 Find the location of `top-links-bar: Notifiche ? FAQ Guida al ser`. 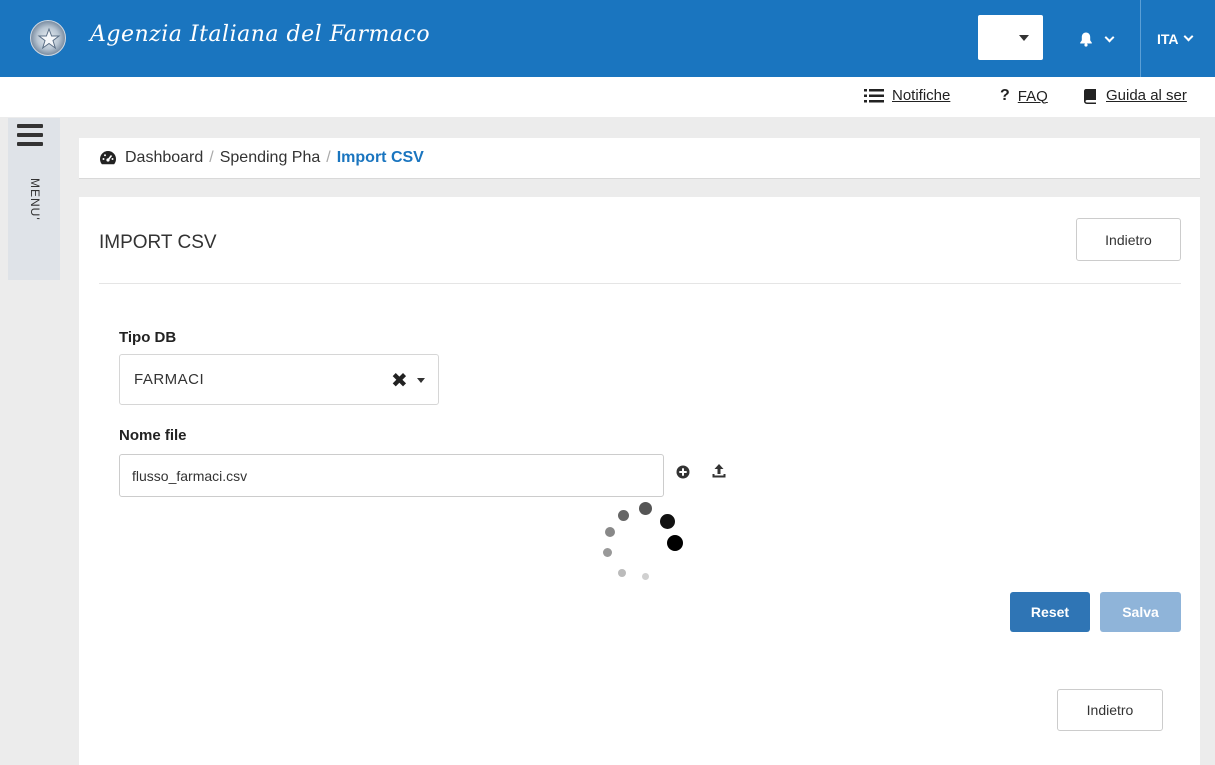

top-links-bar: Notifiche ? FAQ Guida al ser is located at coordinates (607, 97).